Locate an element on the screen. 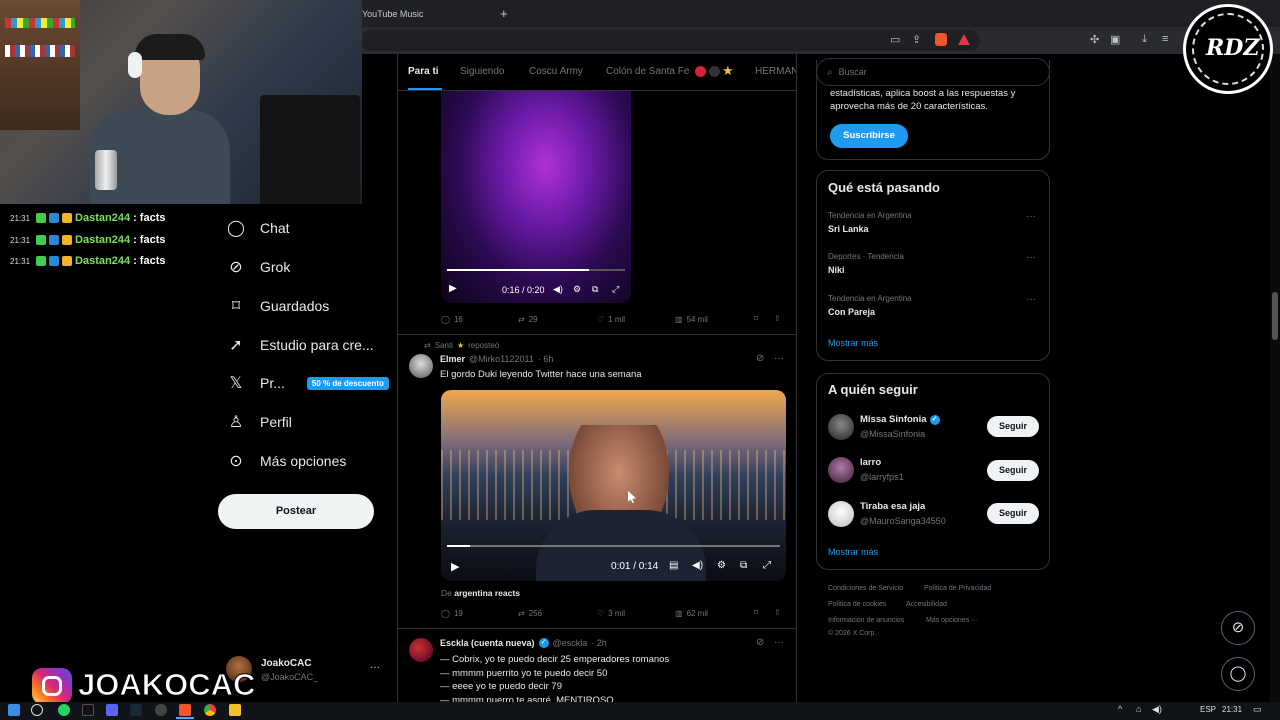 The width and height of the screenshot is (1280, 720). nav-item-chat: ◯ Chat is located at coordinates (258, 228).